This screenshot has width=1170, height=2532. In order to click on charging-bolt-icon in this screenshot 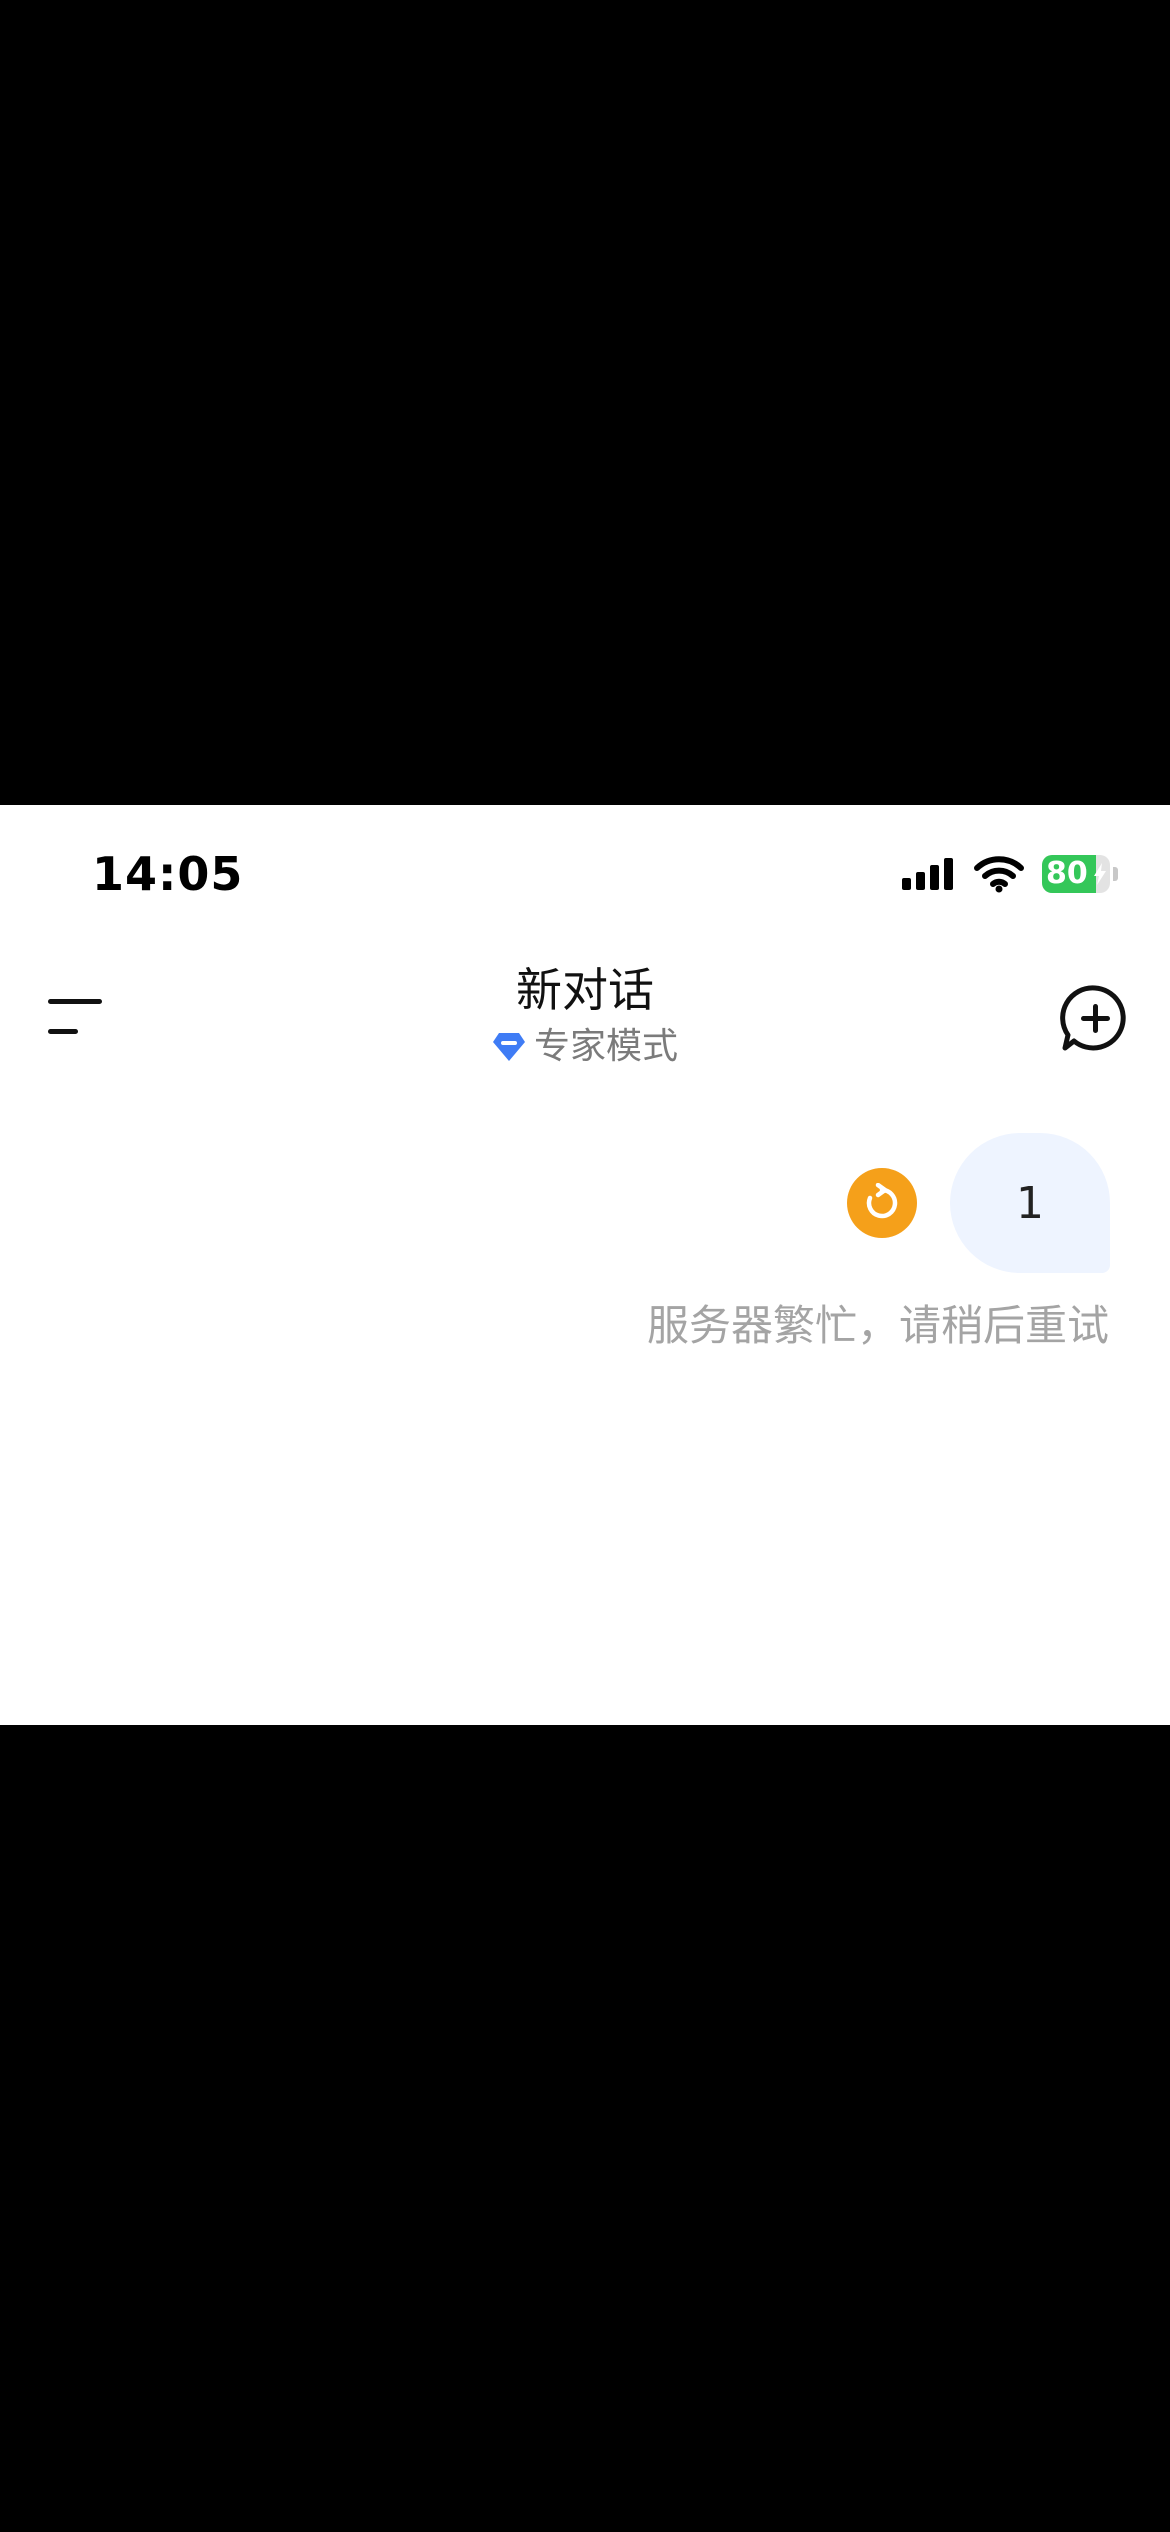, I will do `click(1100, 874)`.